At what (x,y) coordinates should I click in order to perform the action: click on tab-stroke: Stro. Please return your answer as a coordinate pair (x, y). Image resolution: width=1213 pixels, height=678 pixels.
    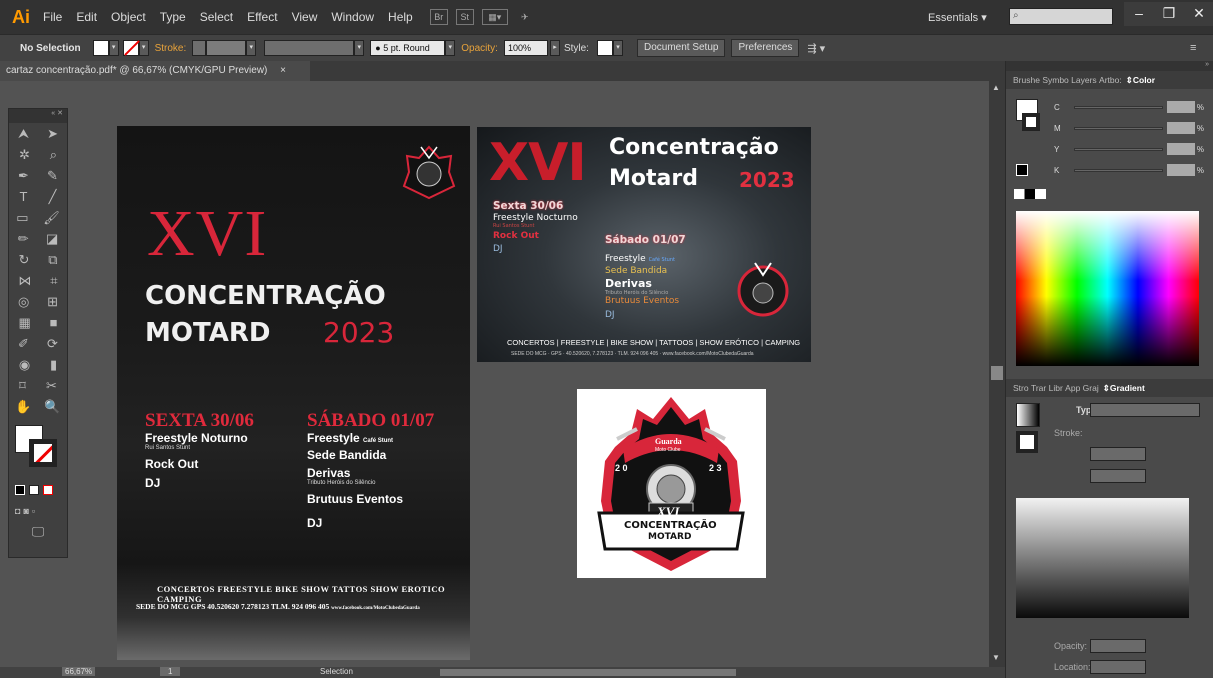
    Looking at the image, I should click on (1021, 388).